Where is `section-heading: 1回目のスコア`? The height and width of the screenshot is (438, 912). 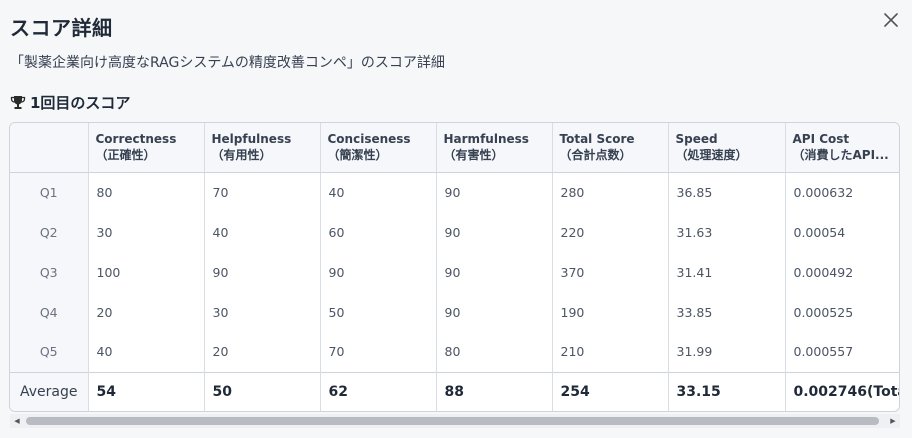 section-heading: 1回目のスコア is located at coordinates (70, 102).